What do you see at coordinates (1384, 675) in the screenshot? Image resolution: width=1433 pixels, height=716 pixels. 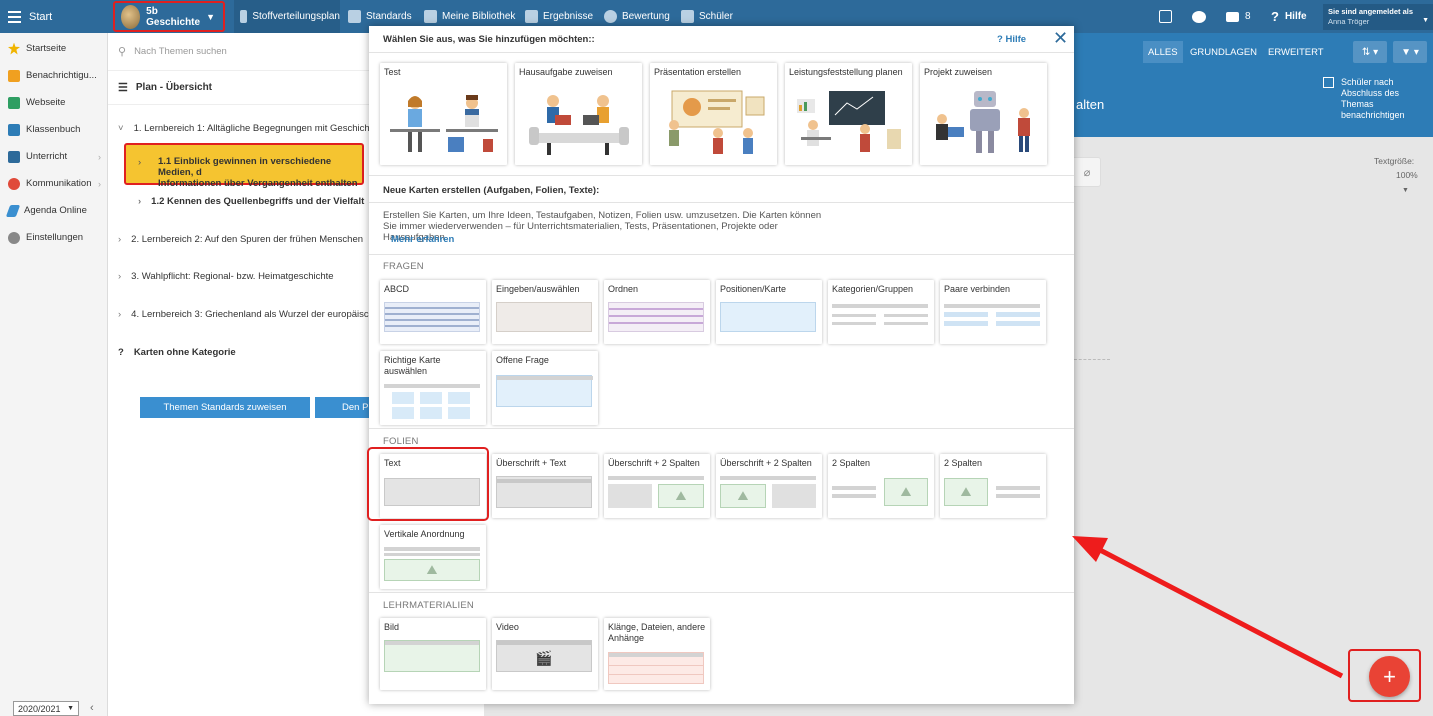 I see `highlight-frame` at bounding box center [1384, 675].